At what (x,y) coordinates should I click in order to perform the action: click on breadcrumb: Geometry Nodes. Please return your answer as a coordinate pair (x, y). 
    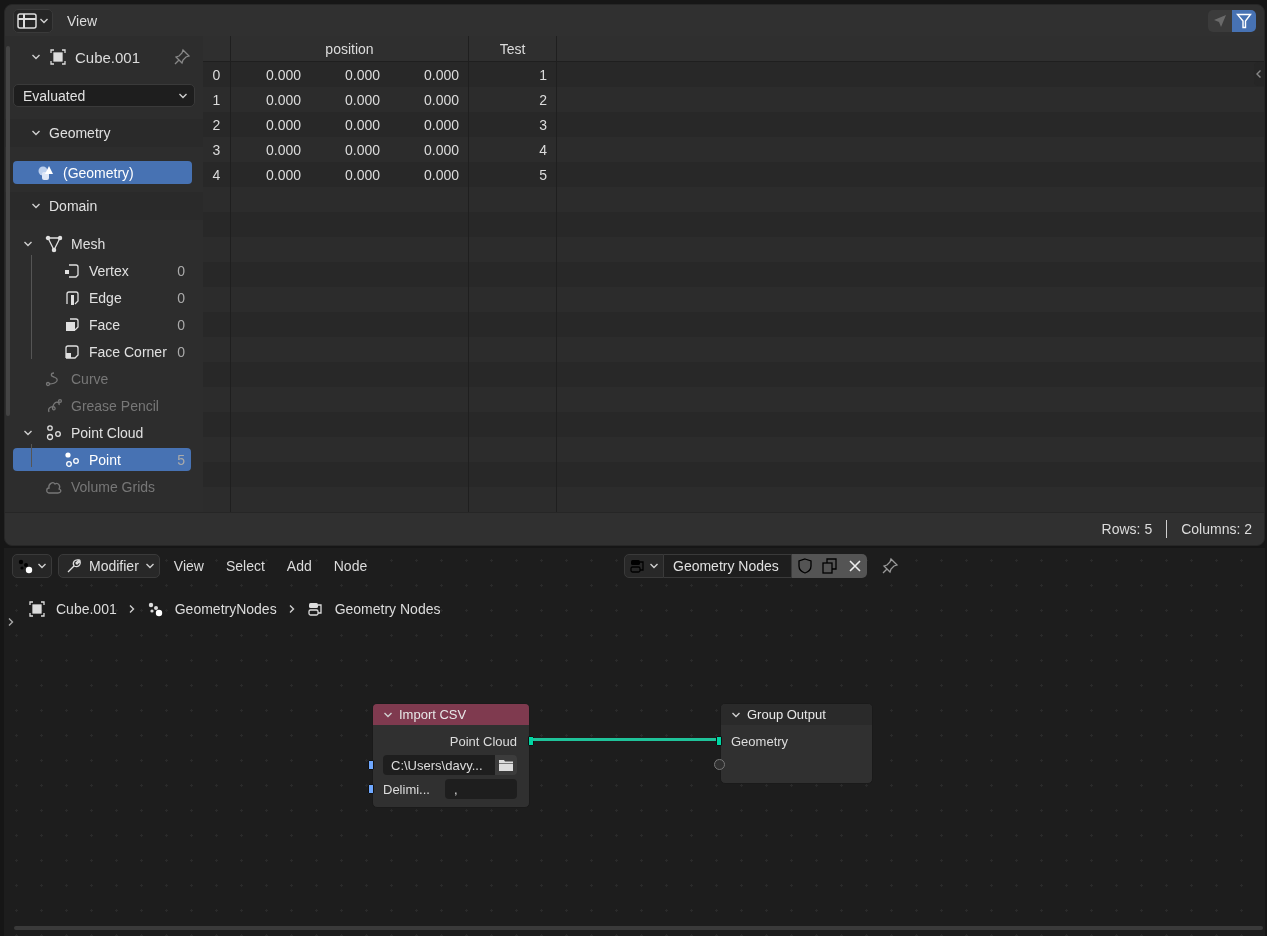
    Looking at the image, I should click on (387, 609).